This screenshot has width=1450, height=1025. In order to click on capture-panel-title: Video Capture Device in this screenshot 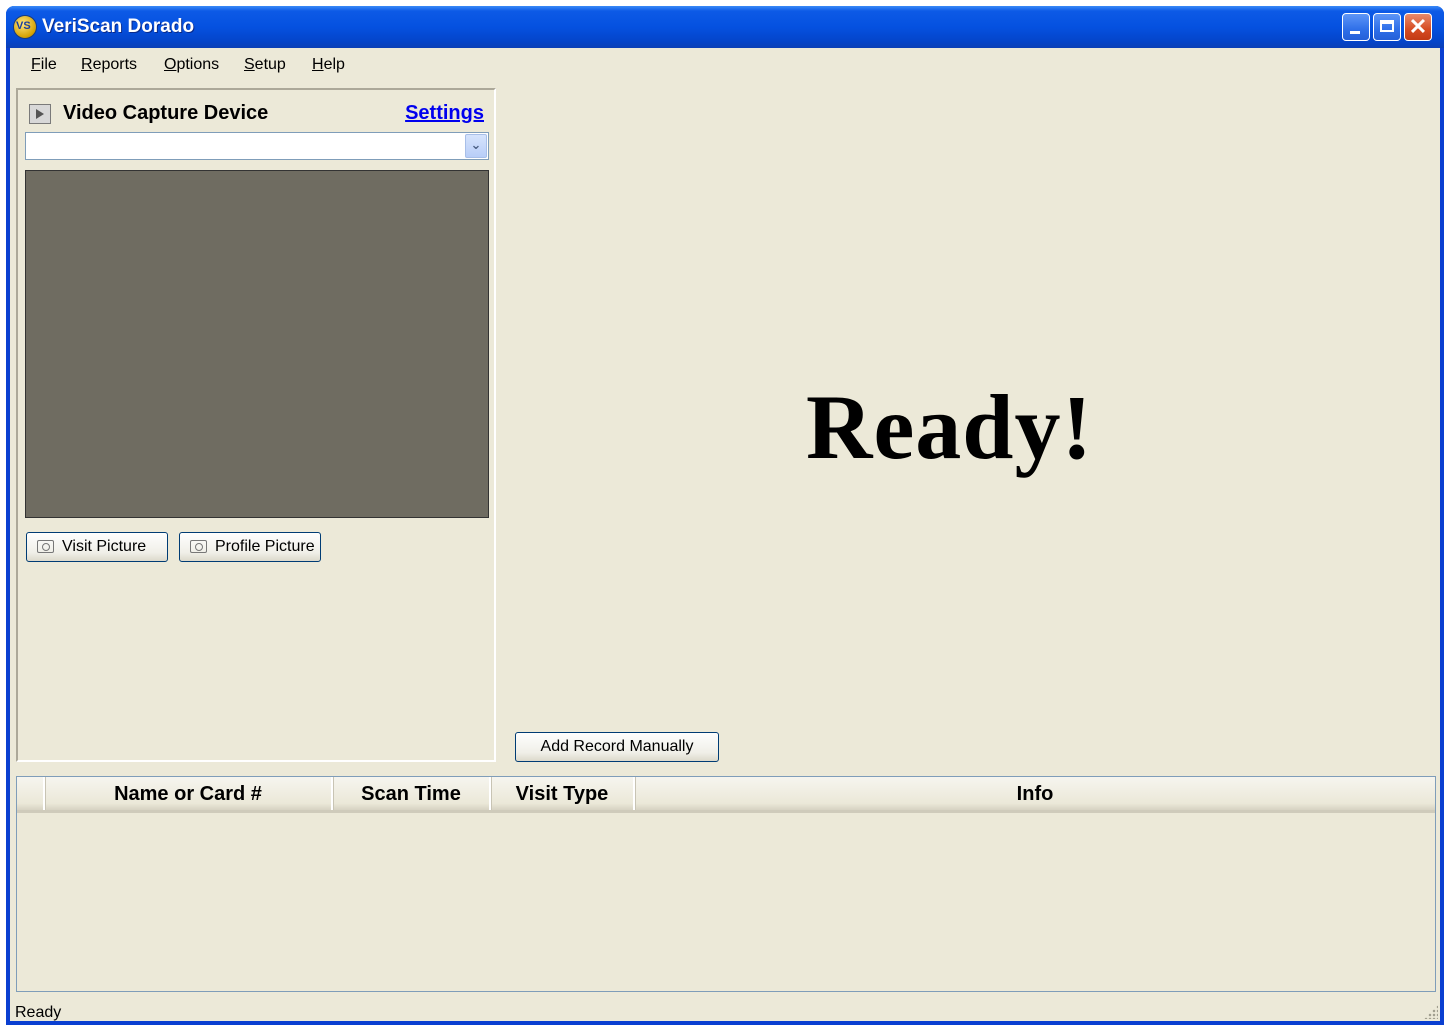, I will do `click(166, 113)`.